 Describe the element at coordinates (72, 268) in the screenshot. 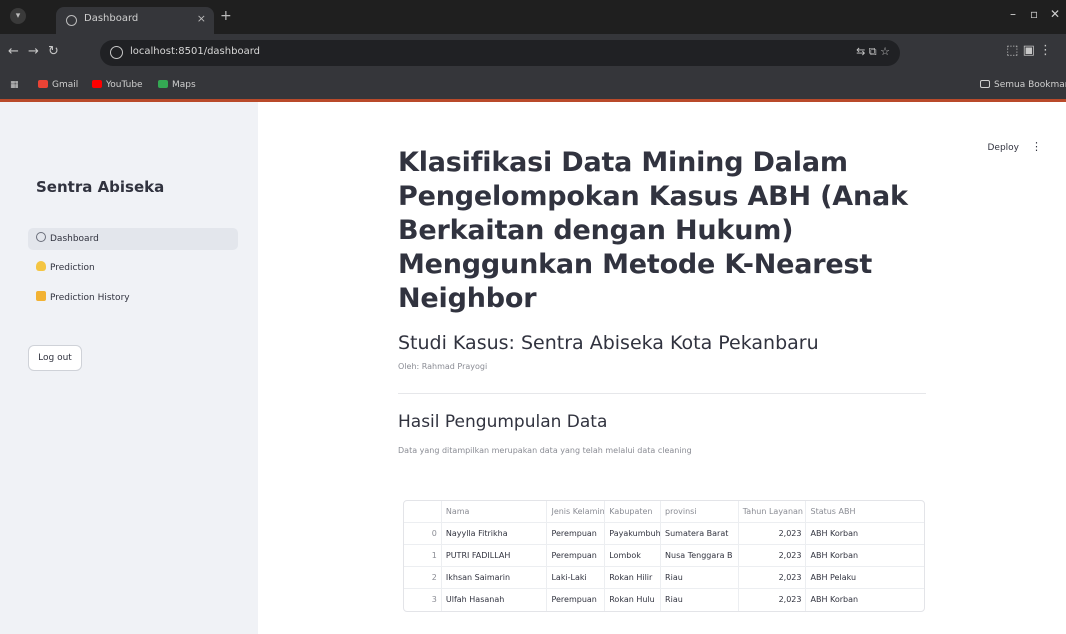

I see `sidebar-item-label: Prediction` at that location.